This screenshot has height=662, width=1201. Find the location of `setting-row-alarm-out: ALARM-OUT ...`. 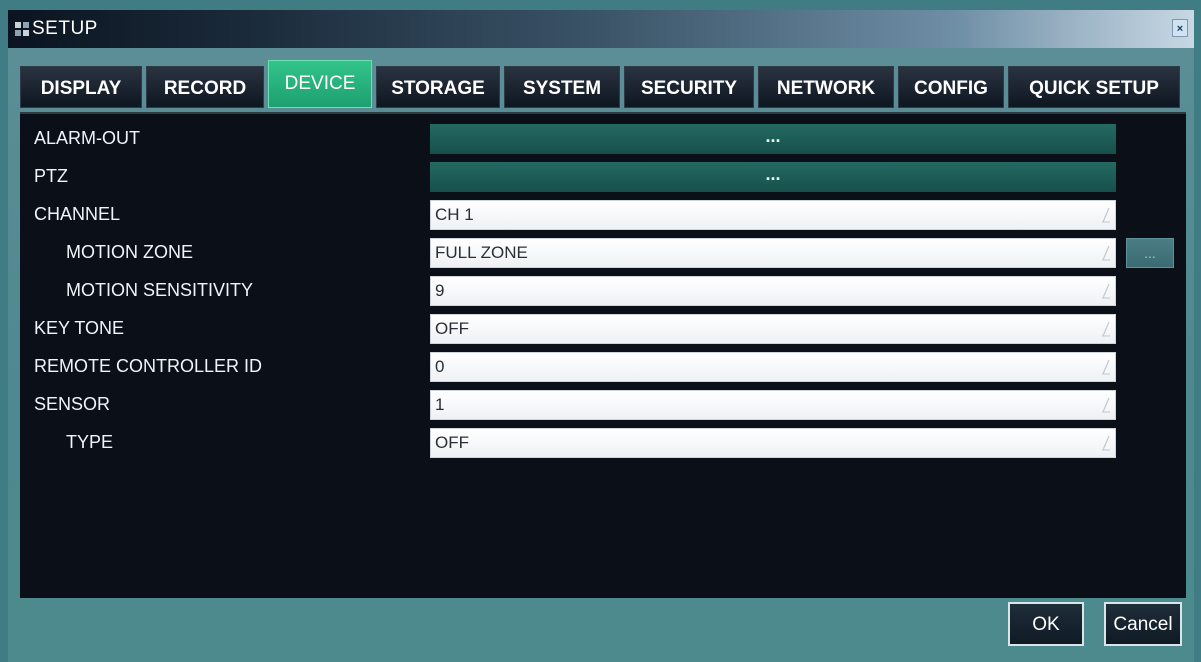

setting-row-alarm-out: ALARM-OUT ... is located at coordinates (603, 140).